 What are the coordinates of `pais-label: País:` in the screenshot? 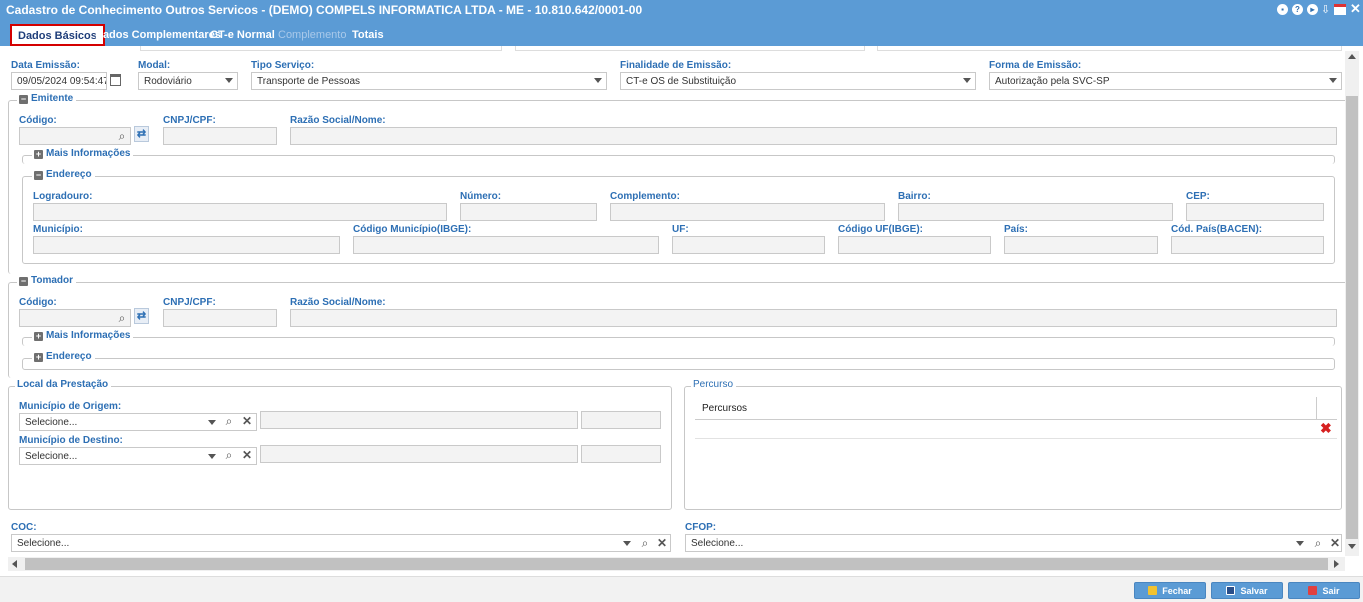 It's located at (1016, 229).